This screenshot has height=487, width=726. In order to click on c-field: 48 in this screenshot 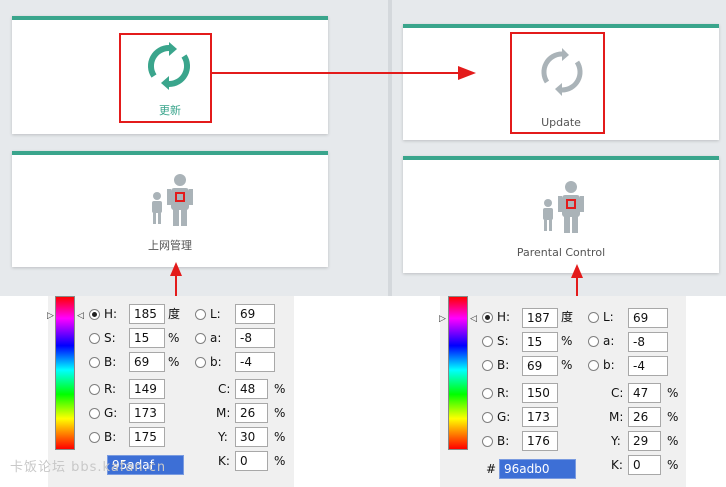, I will do `click(251, 389)`.